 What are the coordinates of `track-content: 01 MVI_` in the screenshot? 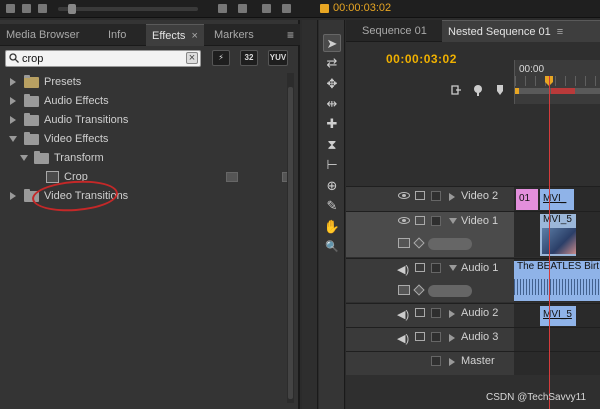 It's located at (557, 199).